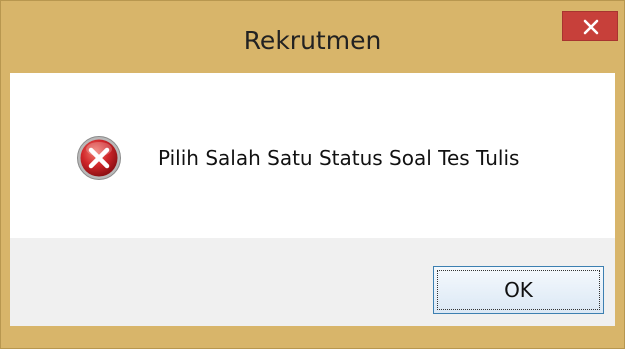 The height and width of the screenshot is (349, 625). I want to click on close-button, so click(590, 26).